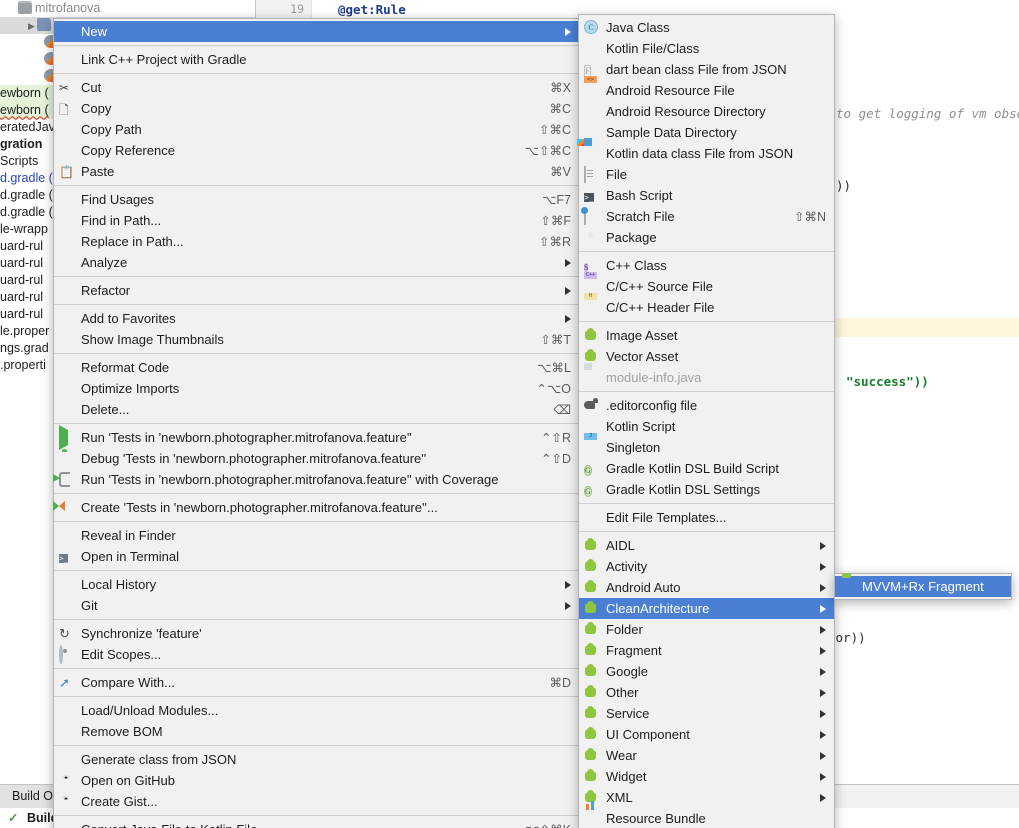  I want to click on menu-item-label: Image Asset, so click(642, 335).